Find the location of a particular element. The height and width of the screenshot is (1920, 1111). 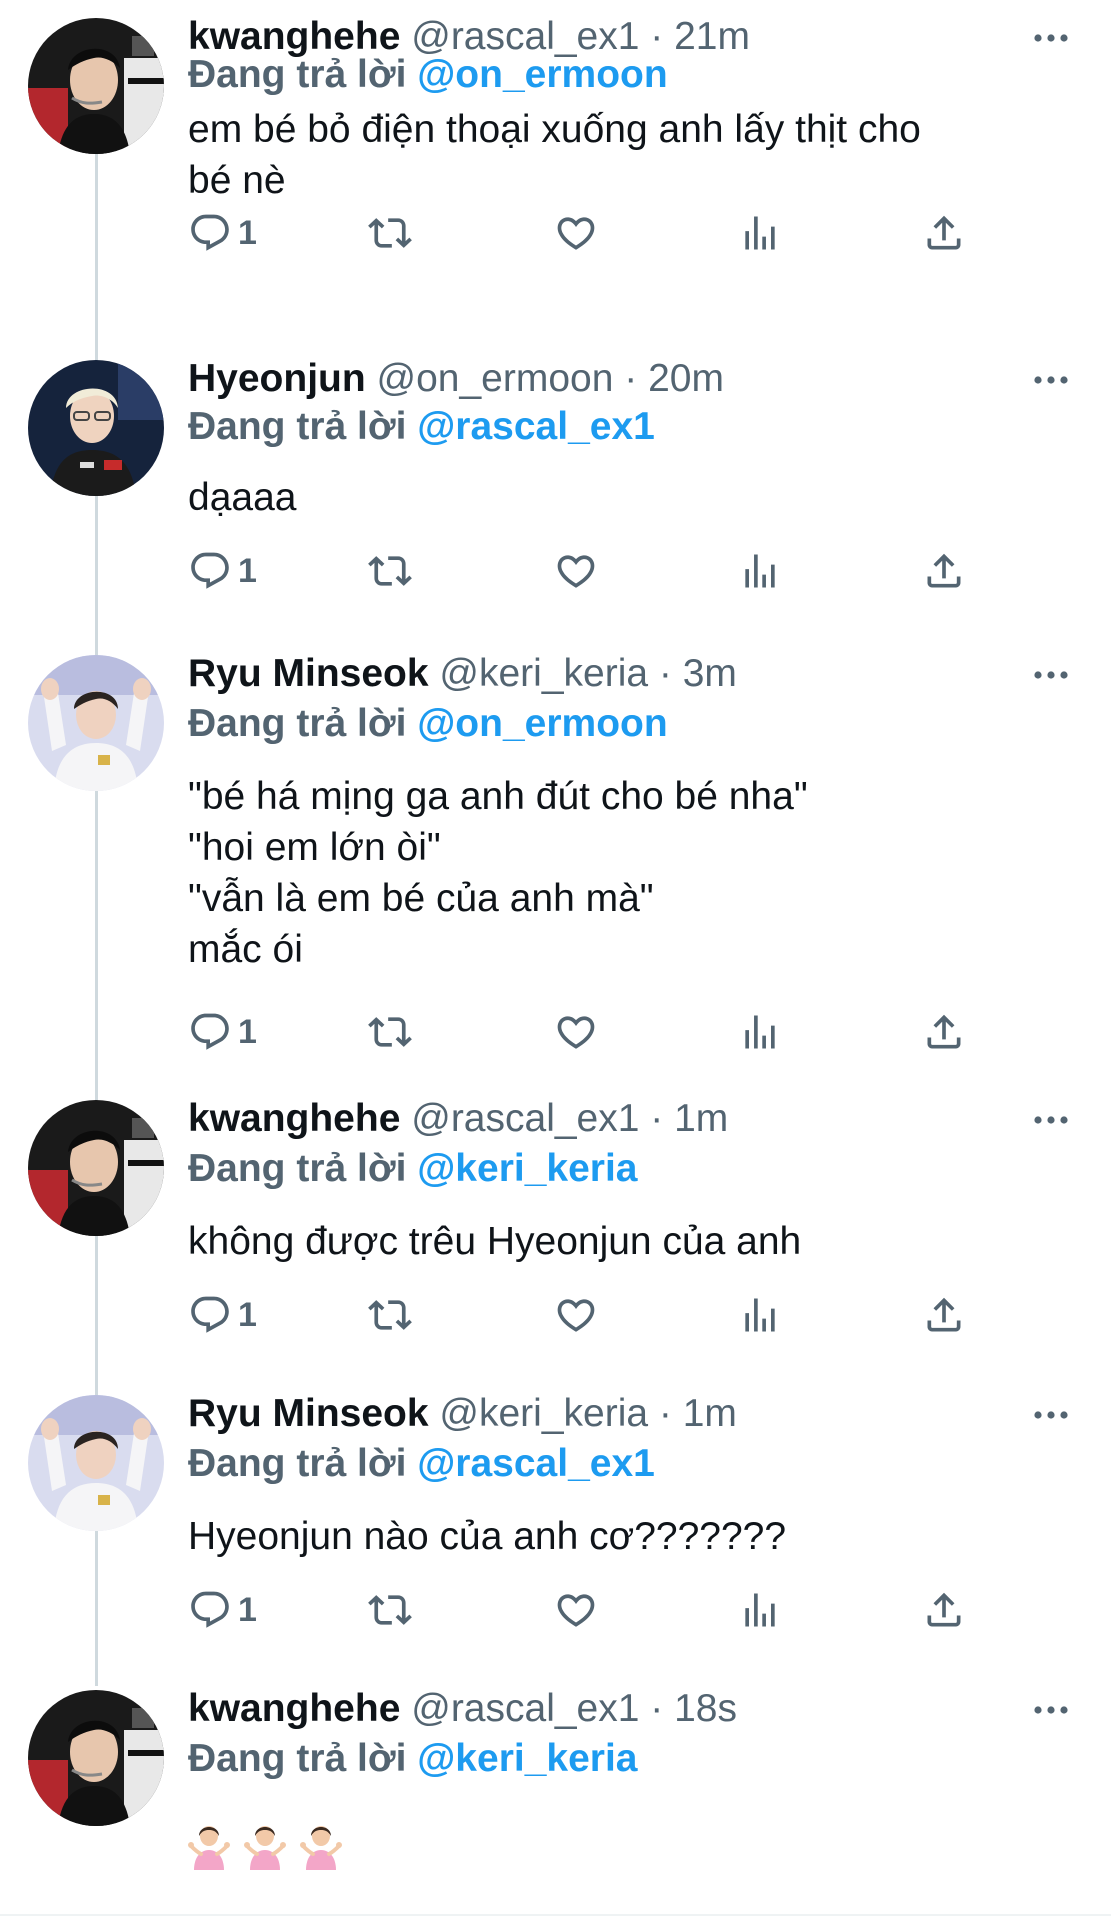

handle-time: @rascal_ex1 · 1m is located at coordinates (569, 1118).